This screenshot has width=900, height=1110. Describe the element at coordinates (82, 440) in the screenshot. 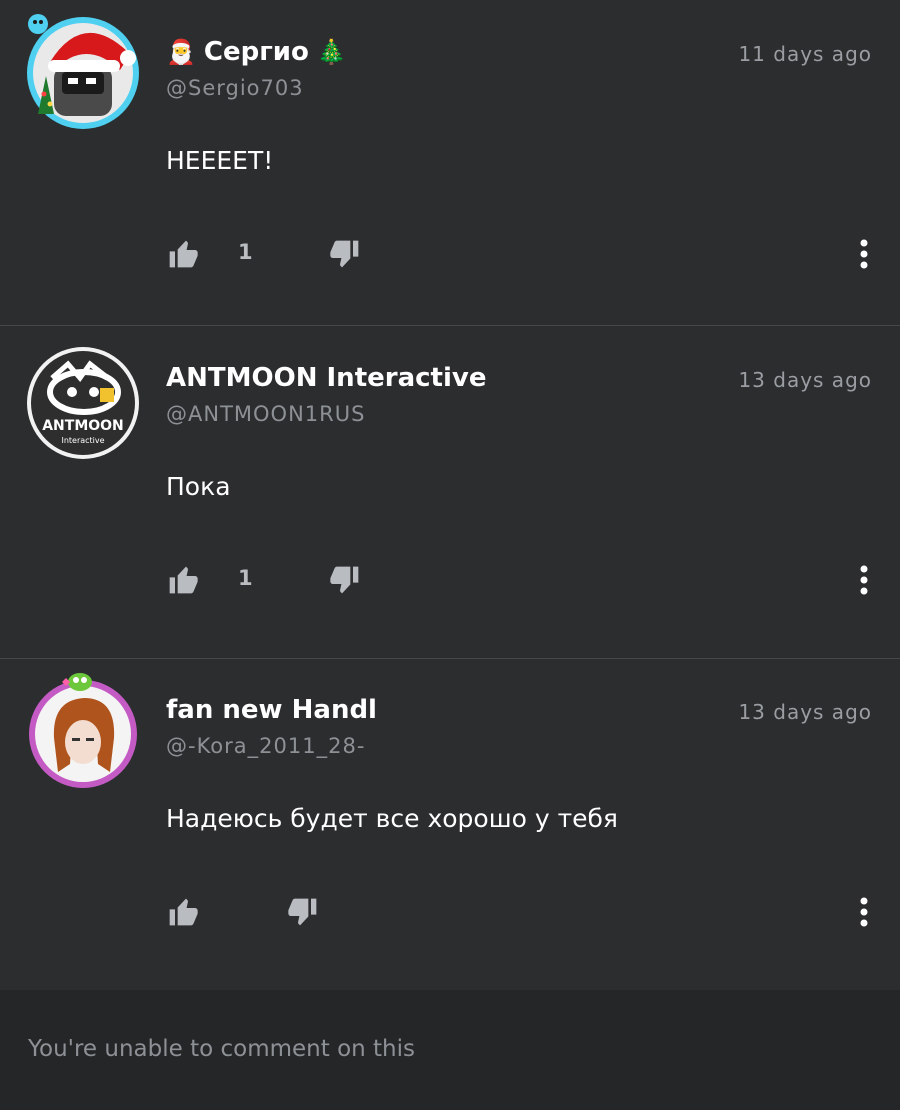

I see `avatar-logo-subtext: Interactive` at that location.